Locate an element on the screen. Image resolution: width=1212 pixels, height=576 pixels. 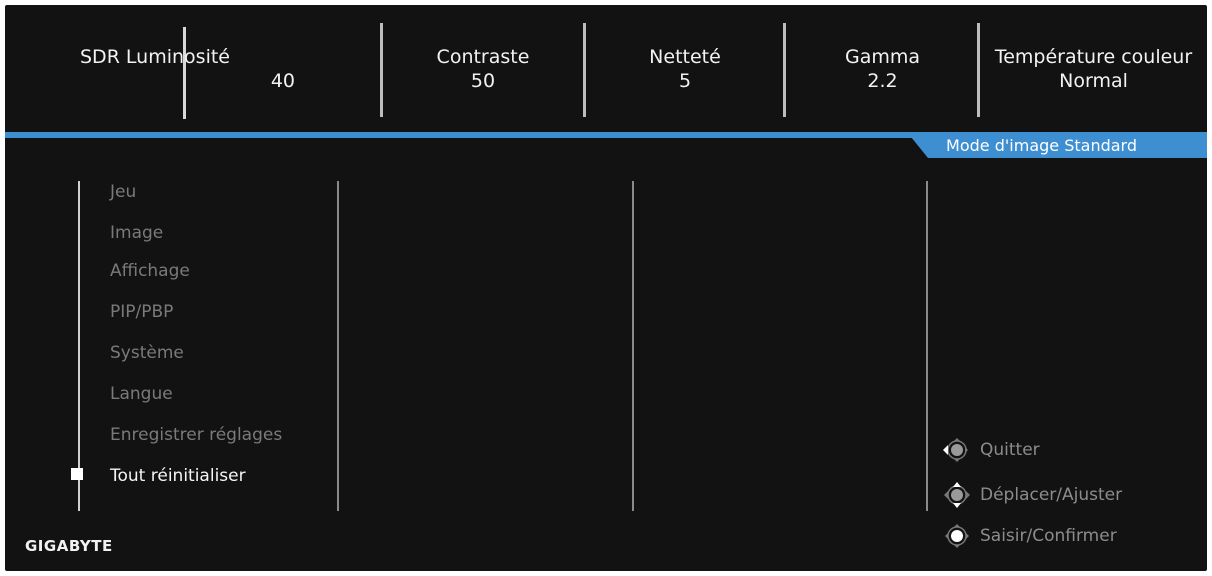
menu-item-display: Affichage is located at coordinates (150, 271).